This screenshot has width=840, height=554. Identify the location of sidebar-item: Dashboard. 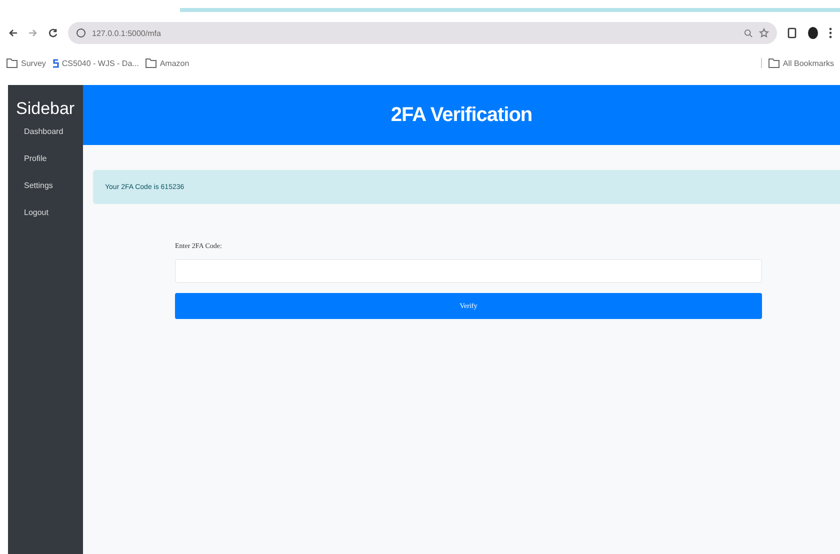
(50, 140).